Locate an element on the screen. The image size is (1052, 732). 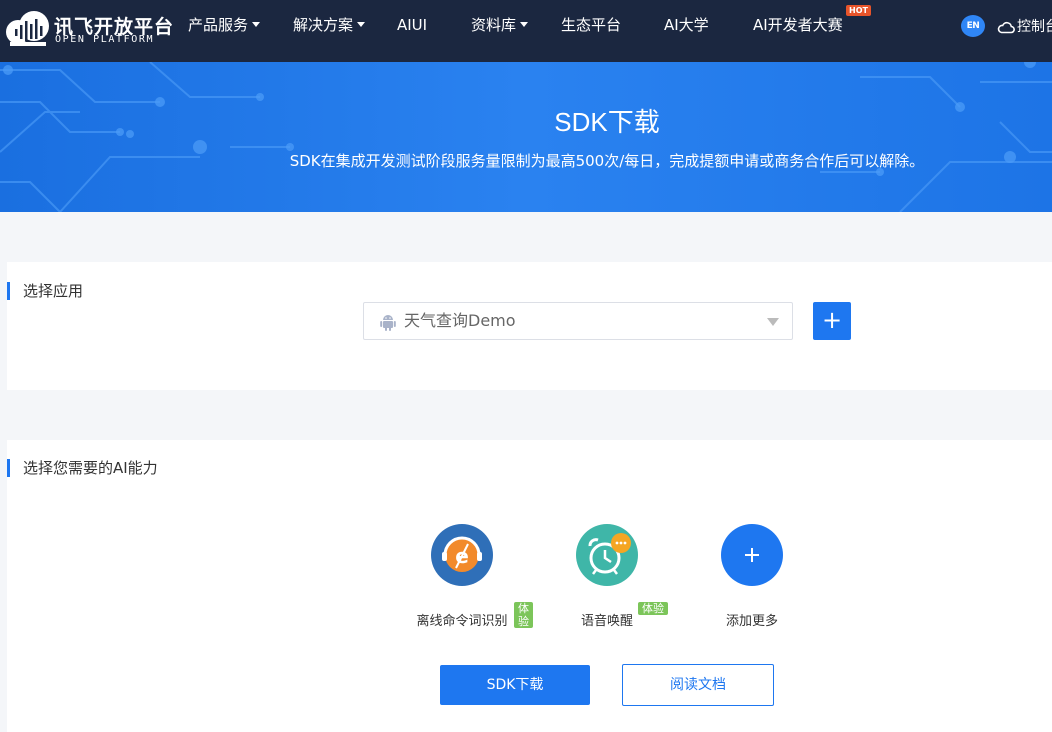
read-docs-button: 阅读文档 is located at coordinates (698, 685).